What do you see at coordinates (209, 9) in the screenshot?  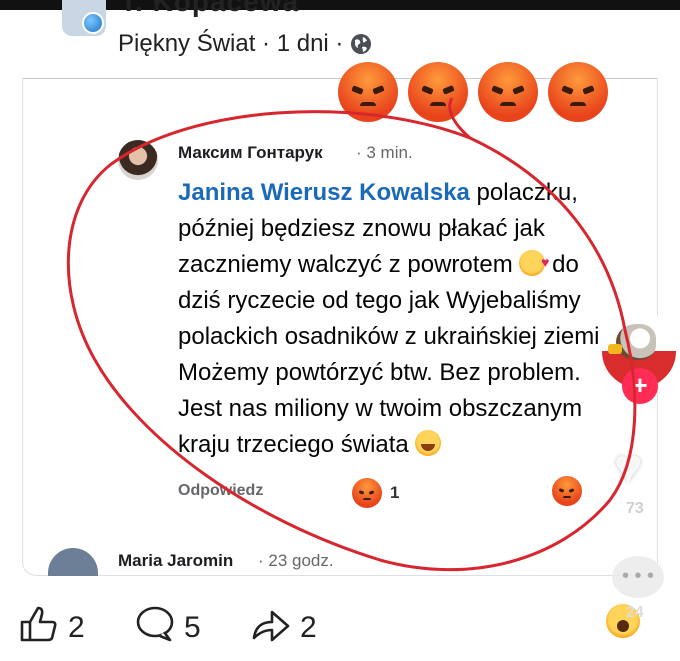 I see `post-author-title: T. Kopacewa` at bounding box center [209, 9].